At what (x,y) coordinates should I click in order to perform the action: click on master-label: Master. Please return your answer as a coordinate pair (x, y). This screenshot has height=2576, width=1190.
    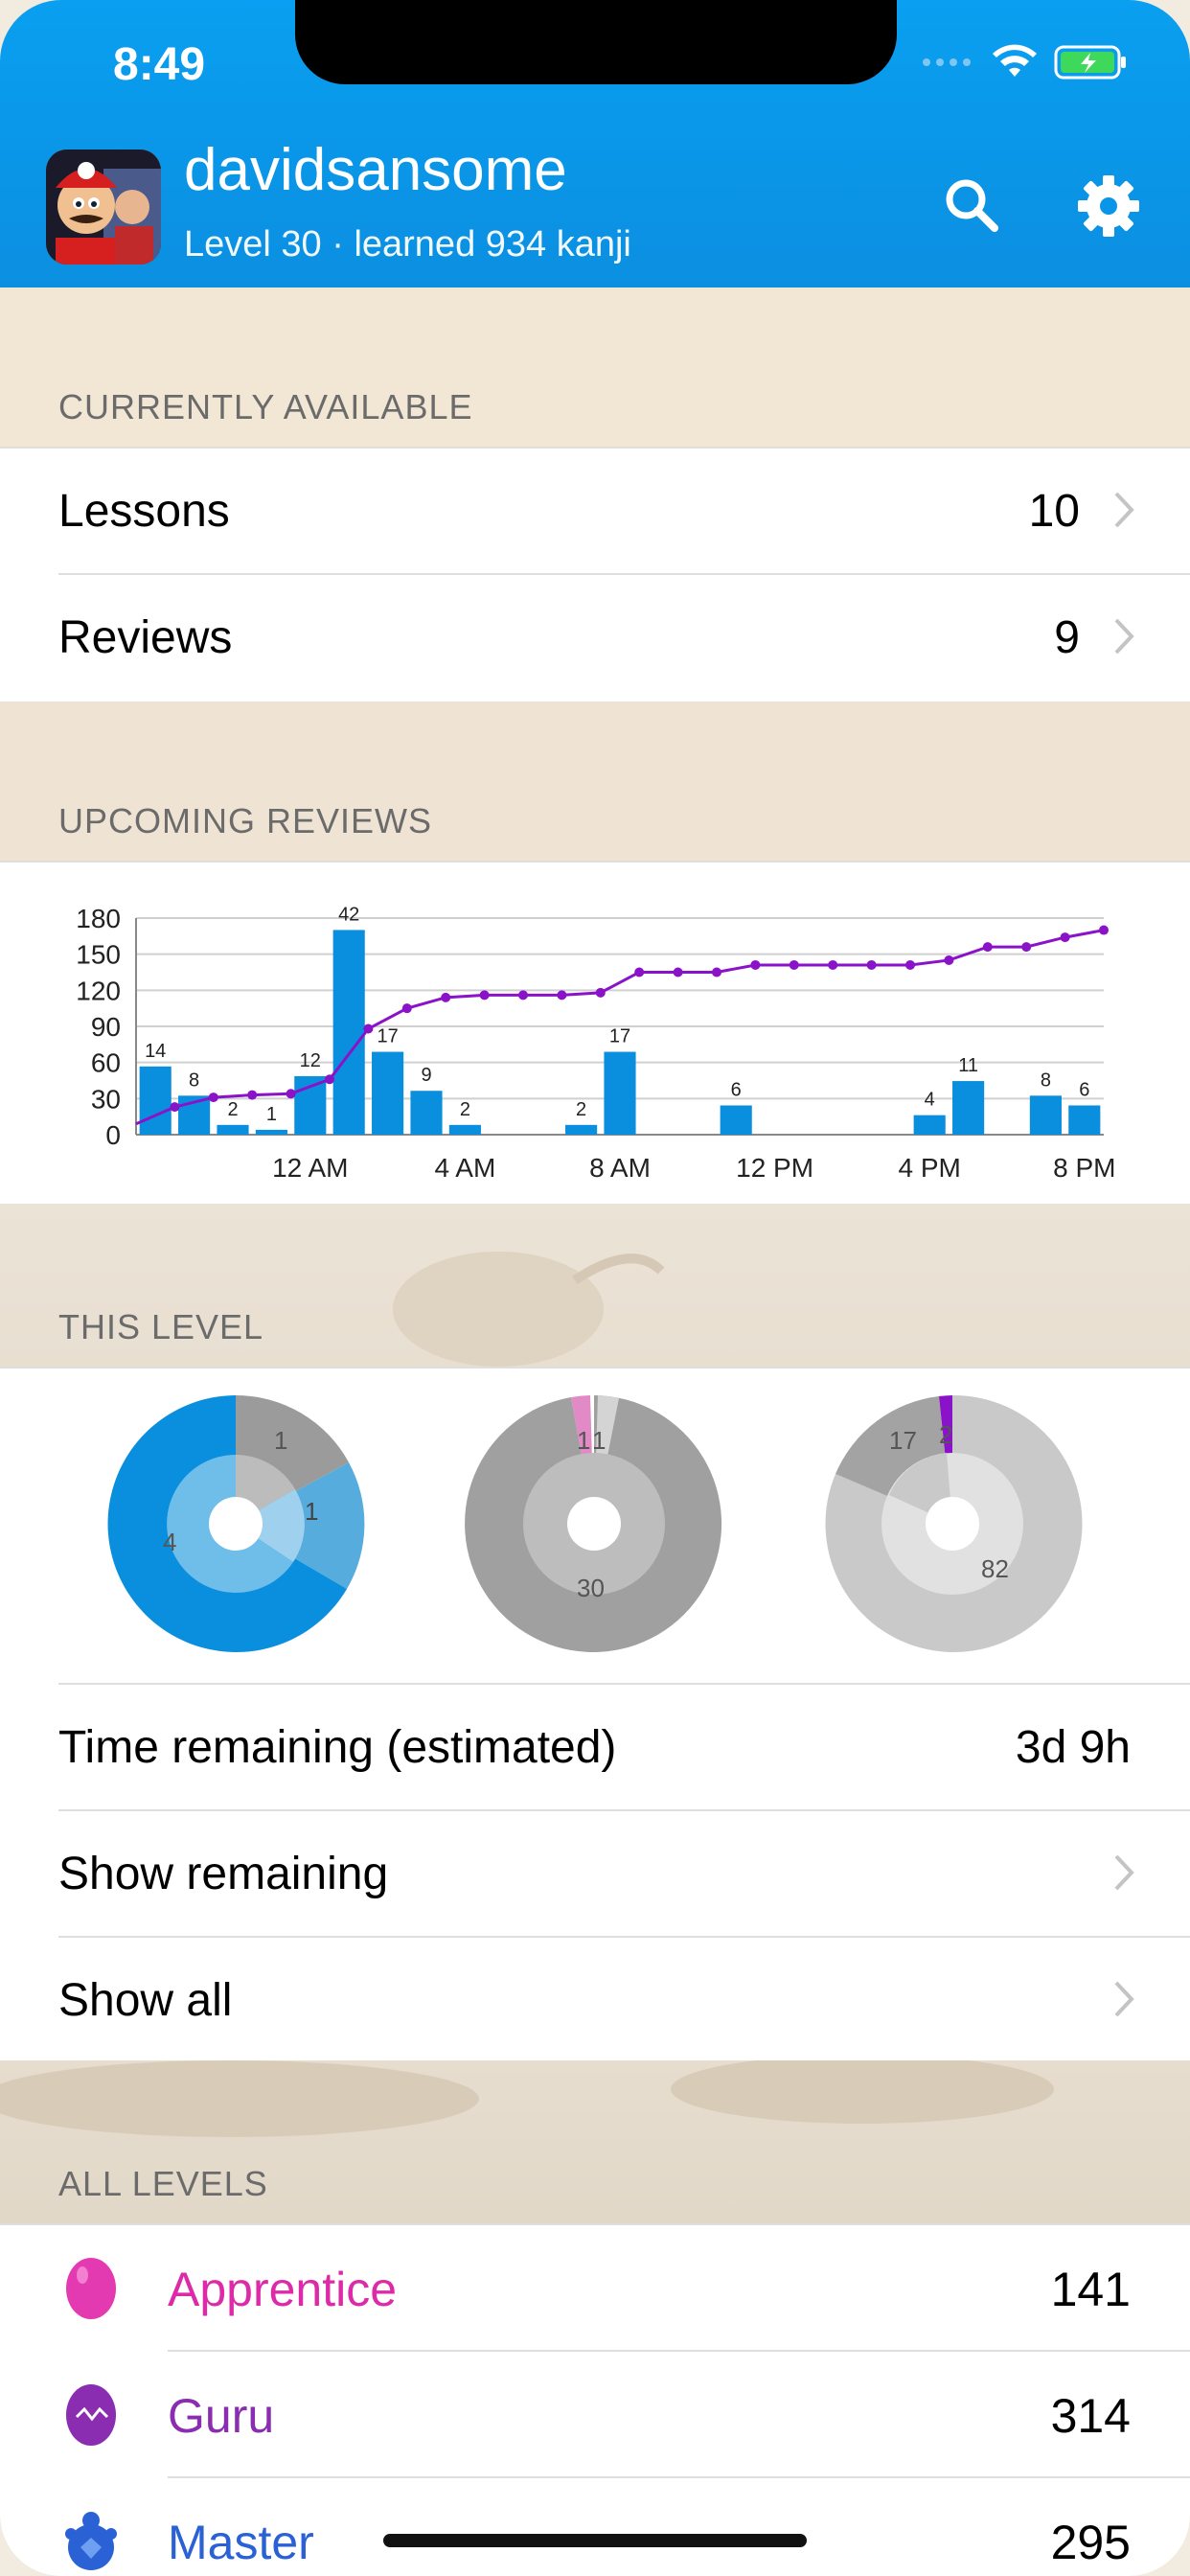
    Looking at the image, I should click on (241, 2542).